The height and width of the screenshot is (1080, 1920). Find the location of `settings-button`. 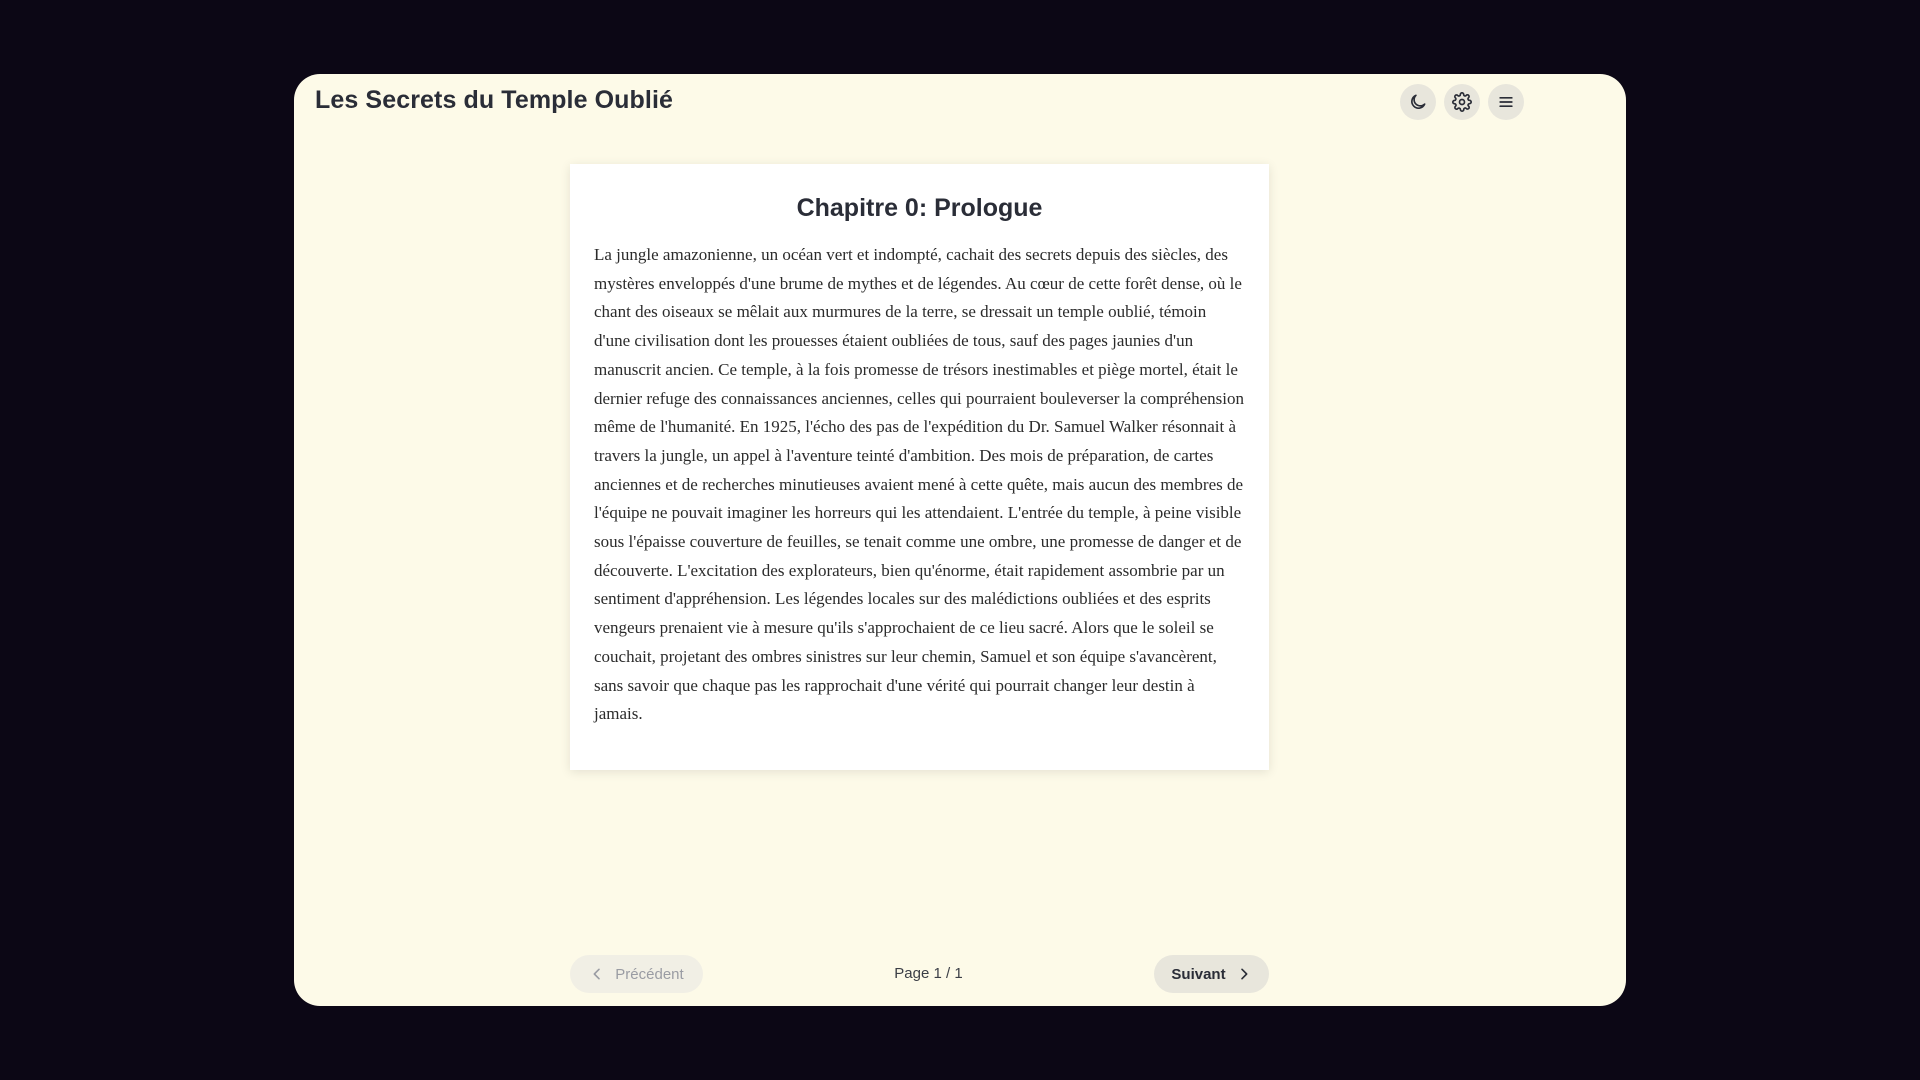

settings-button is located at coordinates (1462, 102).